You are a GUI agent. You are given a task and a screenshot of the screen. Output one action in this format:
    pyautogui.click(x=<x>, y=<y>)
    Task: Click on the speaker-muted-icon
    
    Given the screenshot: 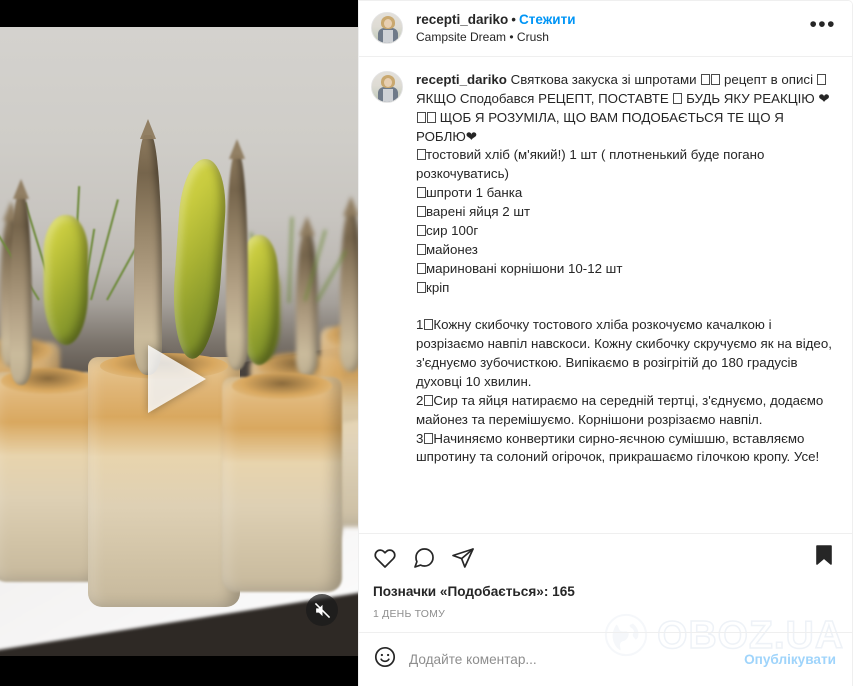 What is the action you would take?
    pyautogui.click(x=322, y=610)
    